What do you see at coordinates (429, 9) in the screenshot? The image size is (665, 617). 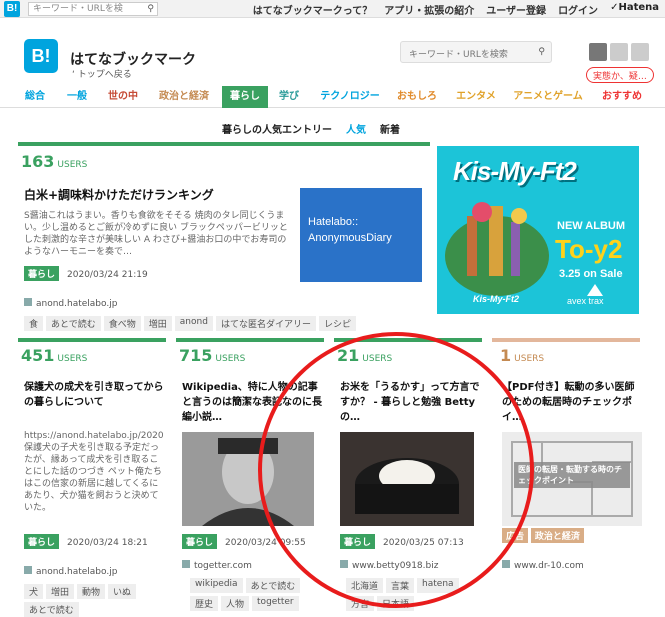 I see `link-apps: アプリ・拡張の紹介` at bounding box center [429, 9].